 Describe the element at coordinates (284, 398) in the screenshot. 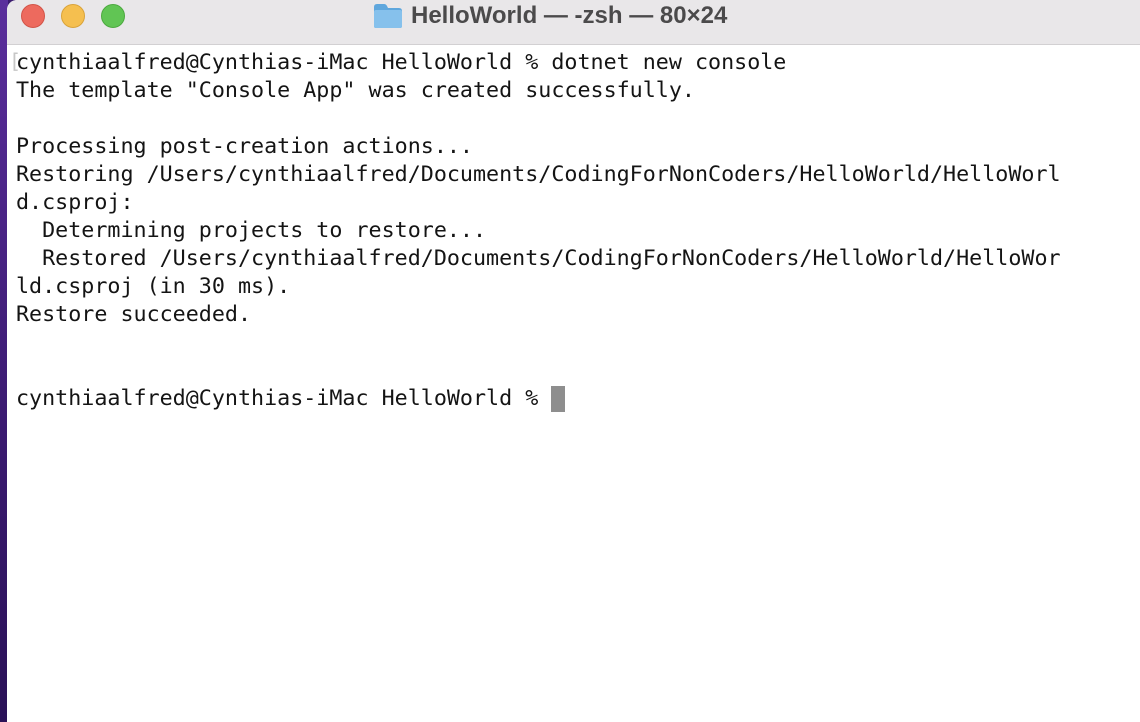

I see `prompt-text: cynthiaalfred@Cynthias-iMac HelloWorld %` at that location.